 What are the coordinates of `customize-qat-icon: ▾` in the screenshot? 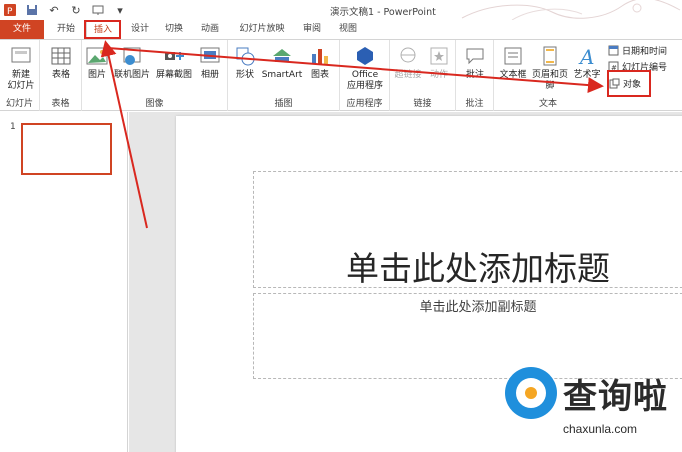 It's located at (120, 10).